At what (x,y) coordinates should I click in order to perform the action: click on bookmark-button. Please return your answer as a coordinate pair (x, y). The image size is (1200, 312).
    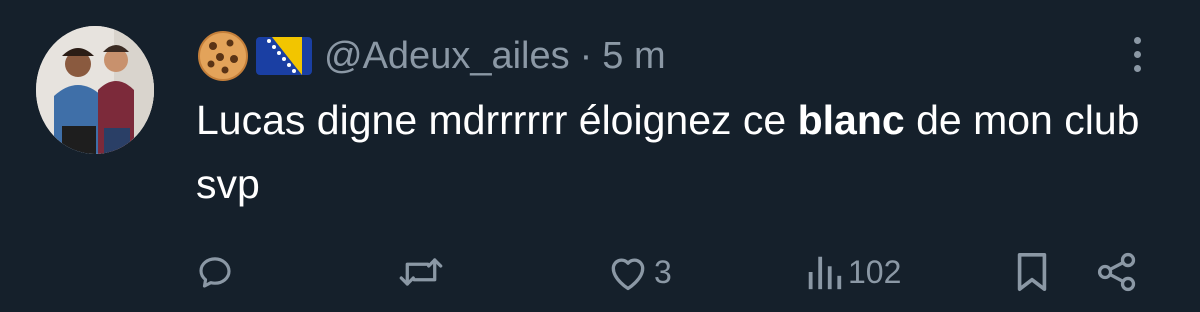
    Looking at the image, I should click on (1032, 272).